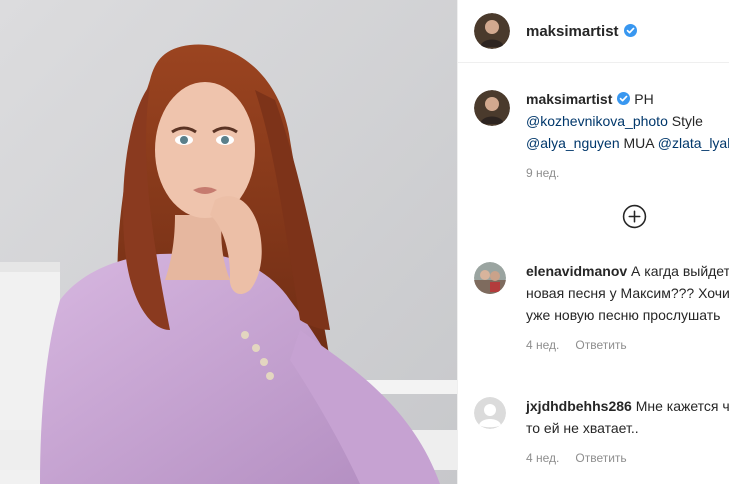 The width and height of the screenshot is (729, 484). Describe the element at coordinates (572, 31) in the screenshot. I see `author-username-text: maksimartist` at that location.